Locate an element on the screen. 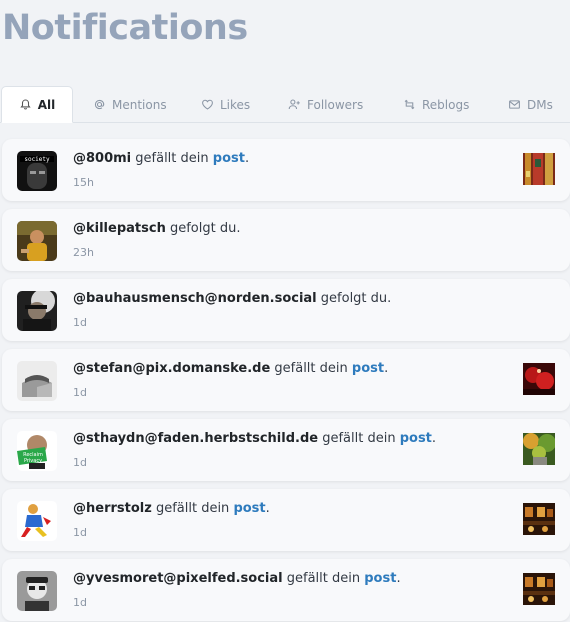  notification-item: @killepatsch gefolgt du. 23h is located at coordinates (286, 240).